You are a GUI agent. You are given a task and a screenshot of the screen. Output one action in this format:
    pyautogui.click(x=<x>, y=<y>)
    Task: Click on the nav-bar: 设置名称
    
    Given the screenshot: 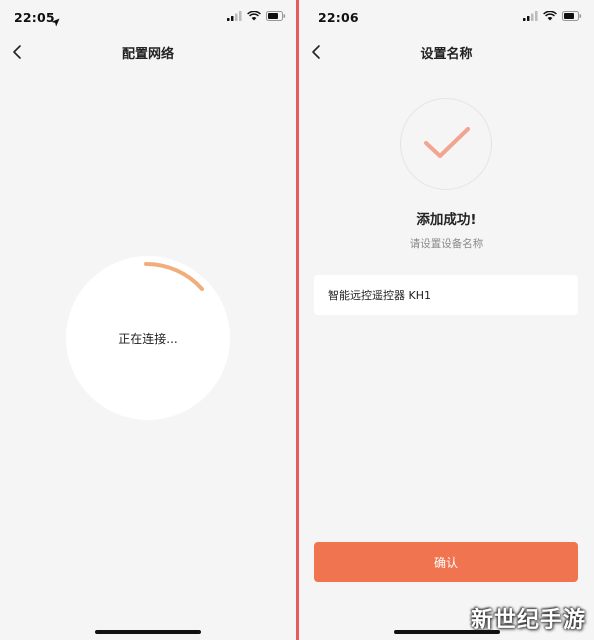 What is the action you would take?
    pyautogui.click(x=446, y=52)
    